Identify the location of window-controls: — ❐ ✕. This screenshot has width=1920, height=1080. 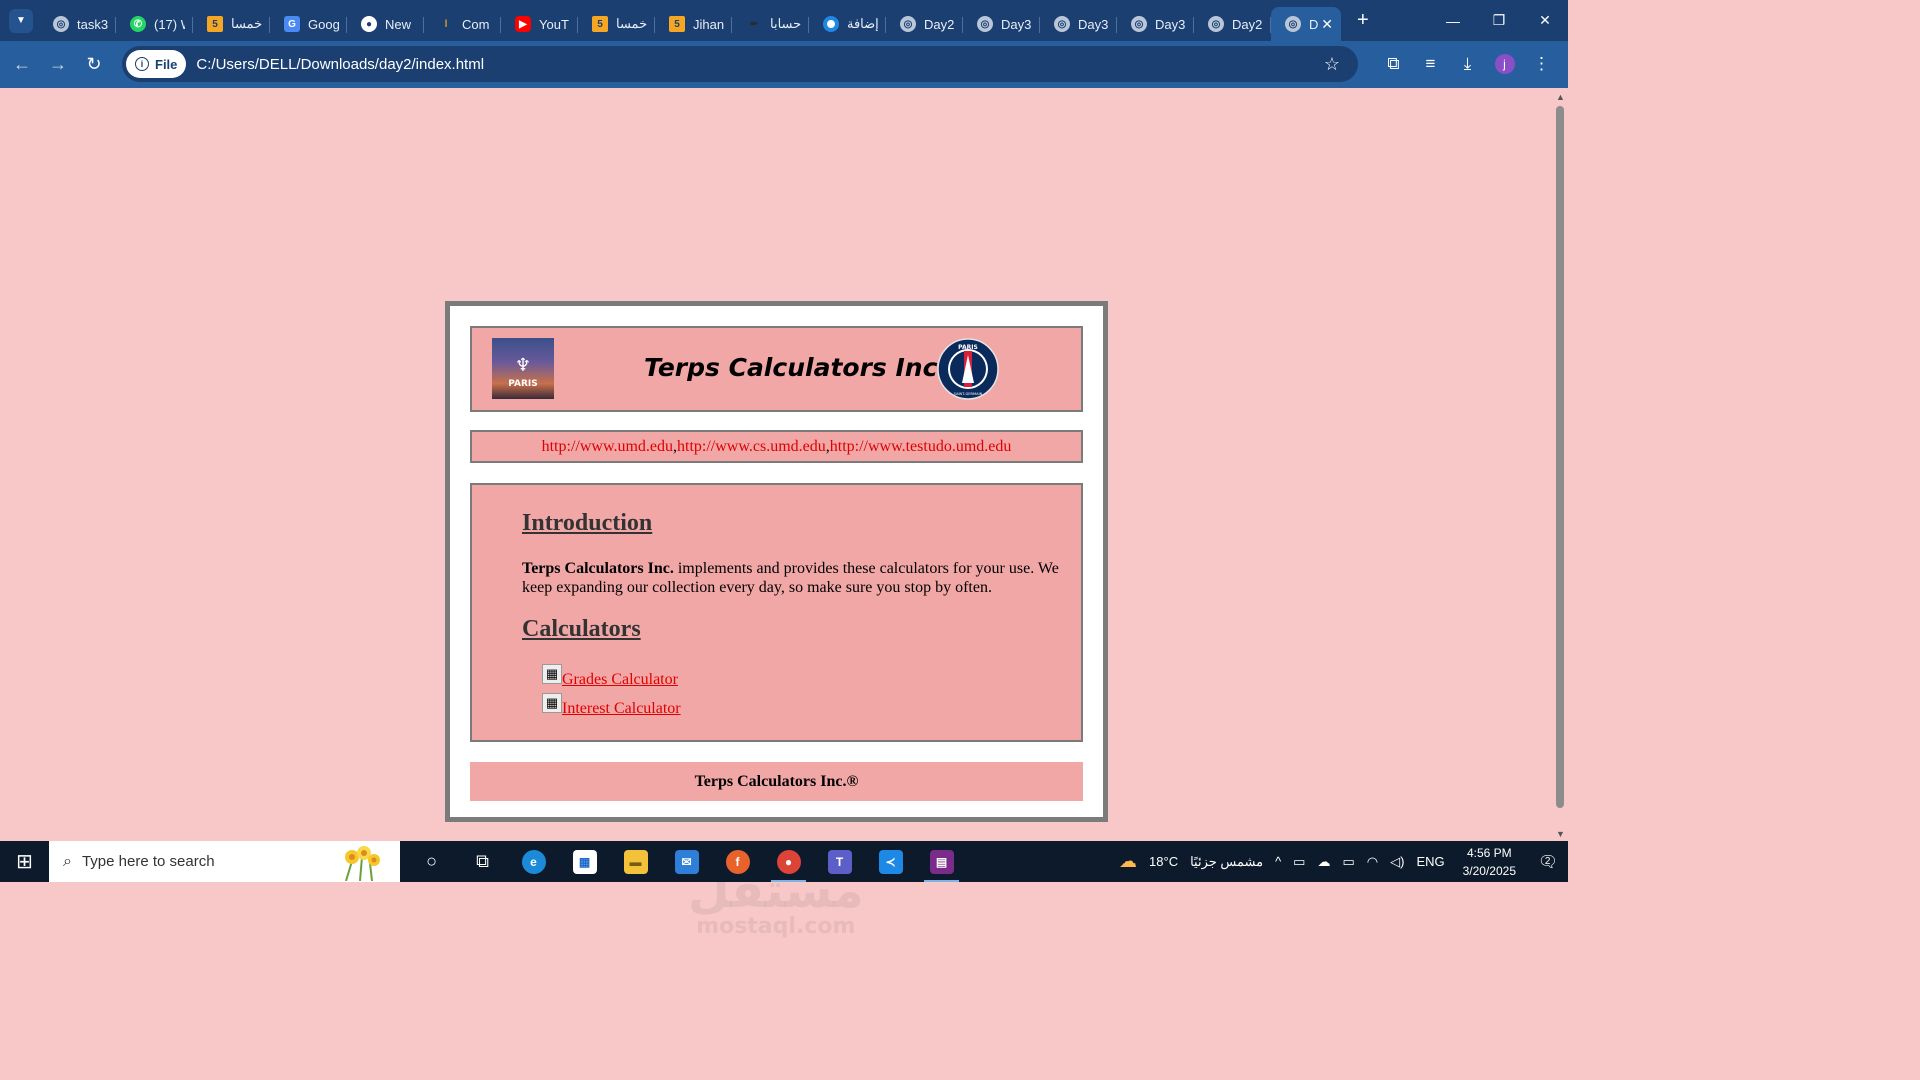
(1499, 20).